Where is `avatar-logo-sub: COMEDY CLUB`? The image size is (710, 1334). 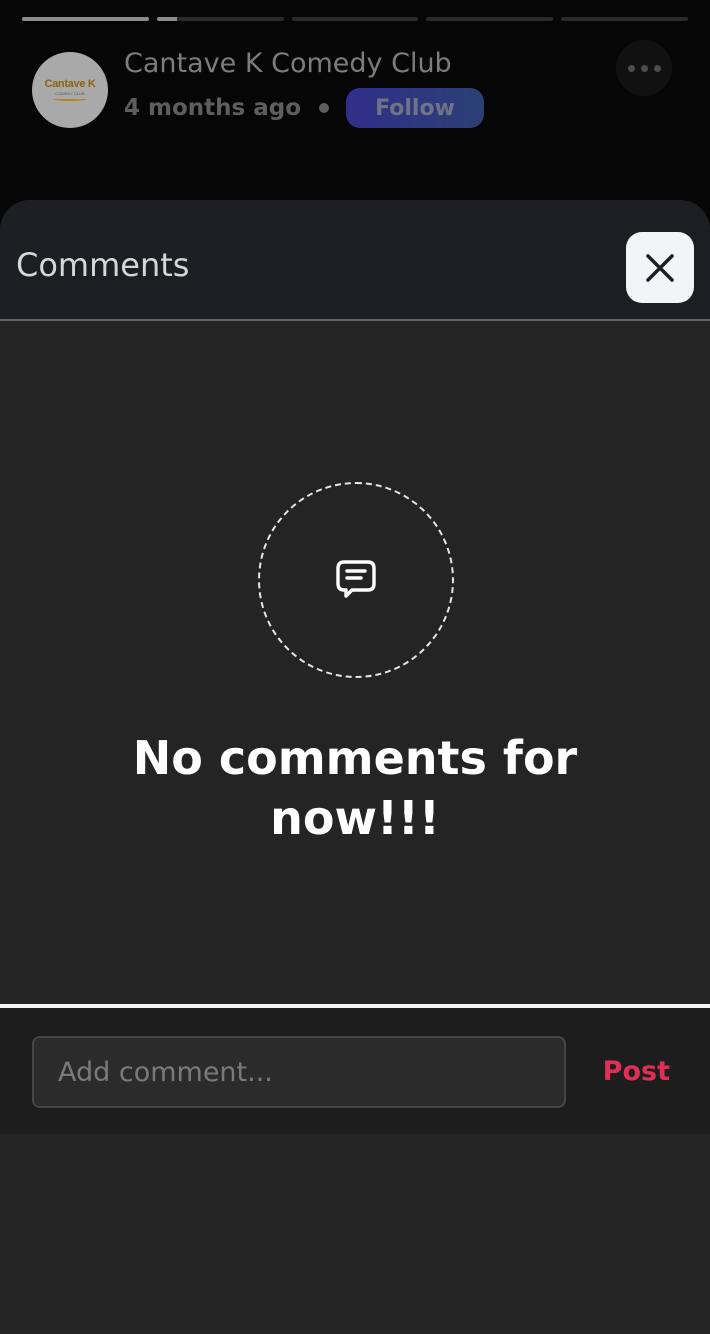 avatar-logo-sub: COMEDY CLUB is located at coordinates (70, 93).